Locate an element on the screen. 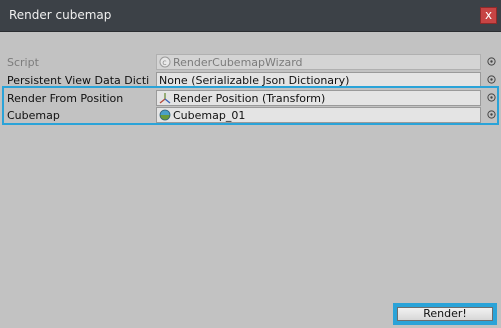 This screenshot has height=328, width=501. cubemap-value: Cubemap_01 is located at coordinates (209, 115).